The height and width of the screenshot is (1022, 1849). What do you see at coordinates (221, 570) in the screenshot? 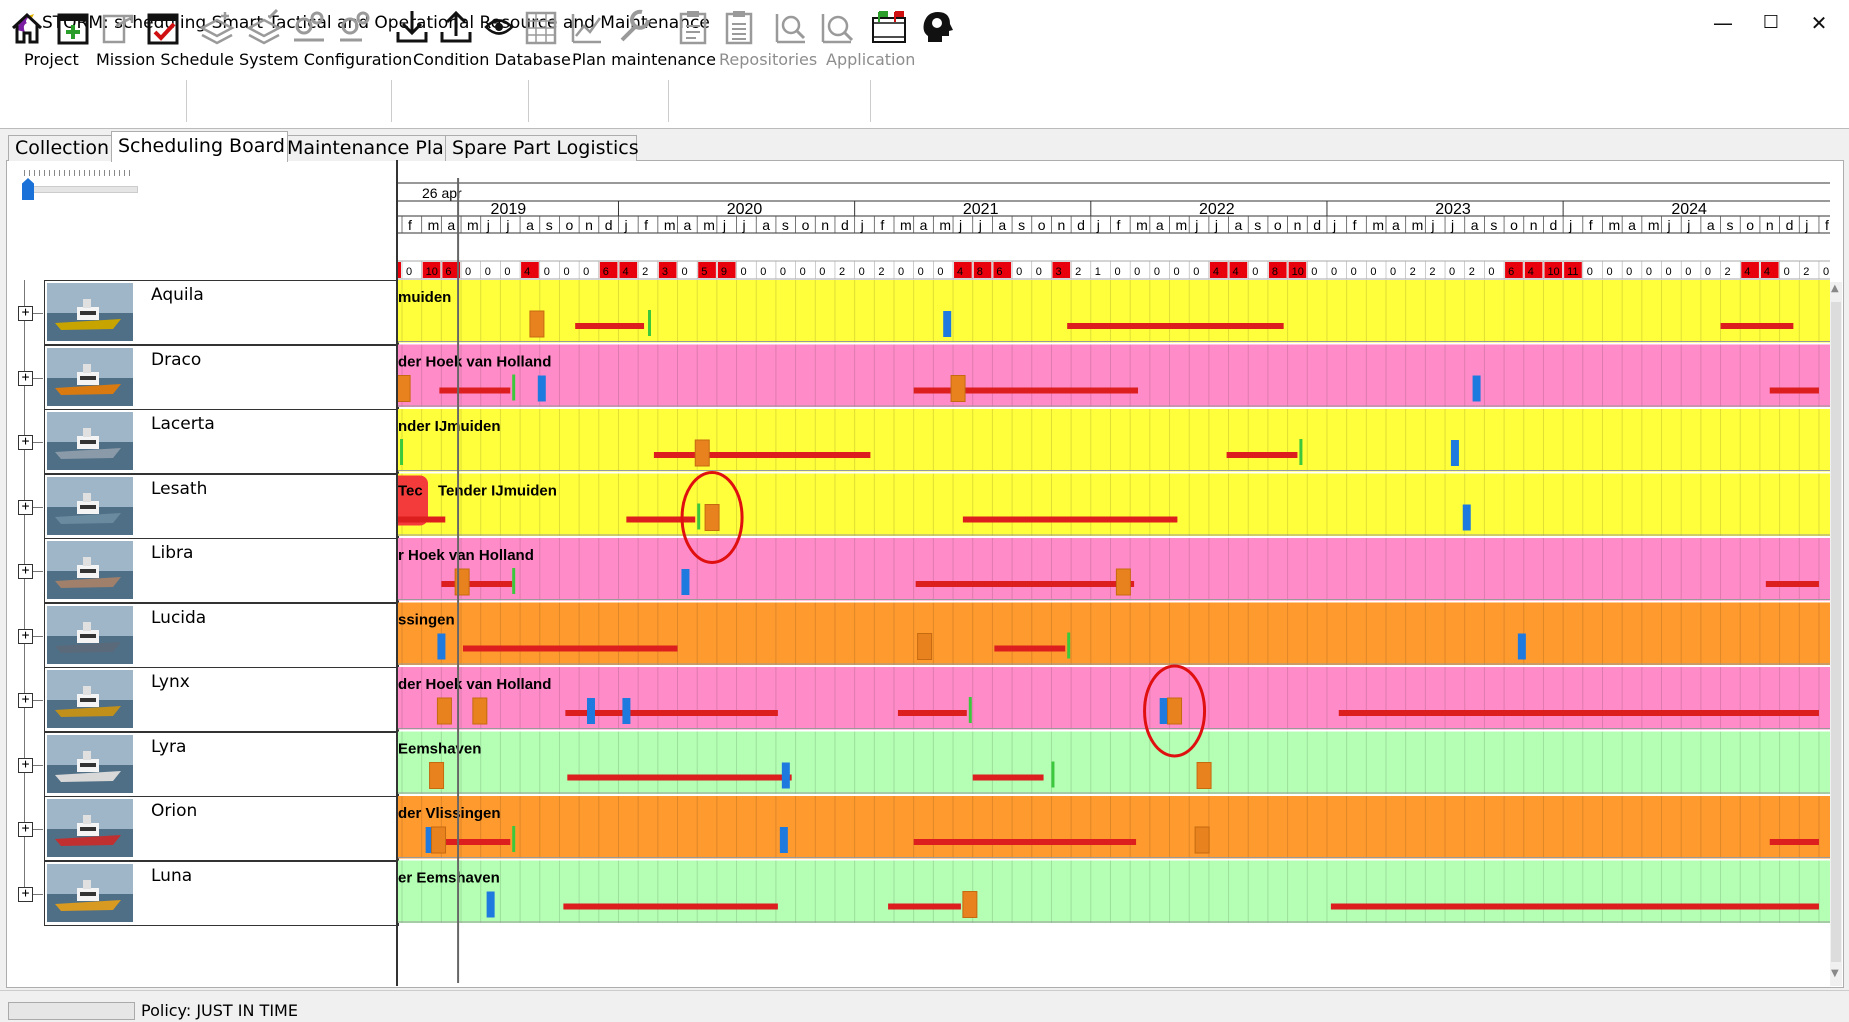
I see `resource-row-libra: Libra` at bounding box center [221, 570].